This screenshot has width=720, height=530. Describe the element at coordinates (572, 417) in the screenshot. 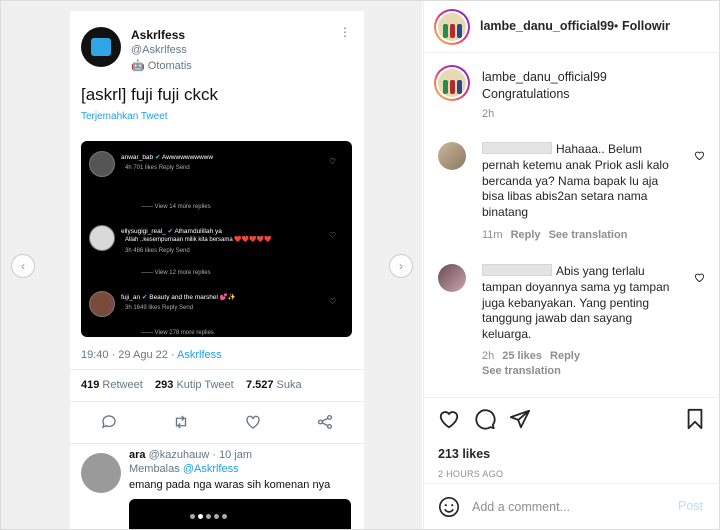

I see `post-actions` at that location.